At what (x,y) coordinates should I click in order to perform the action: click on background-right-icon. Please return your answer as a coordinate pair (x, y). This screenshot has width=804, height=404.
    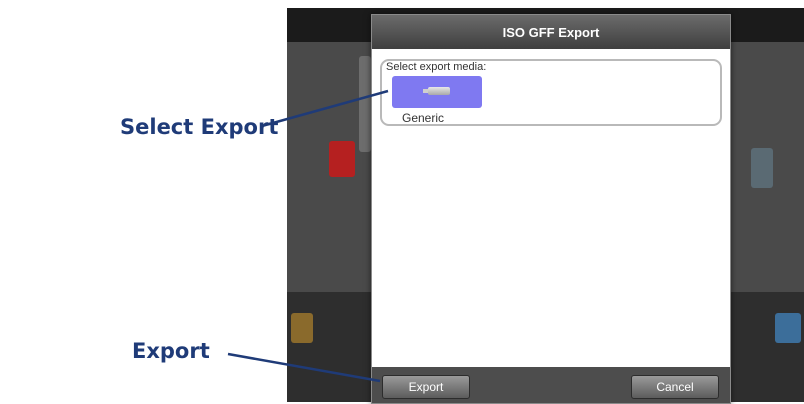
    Looking at the image, I should click on (762, 168).